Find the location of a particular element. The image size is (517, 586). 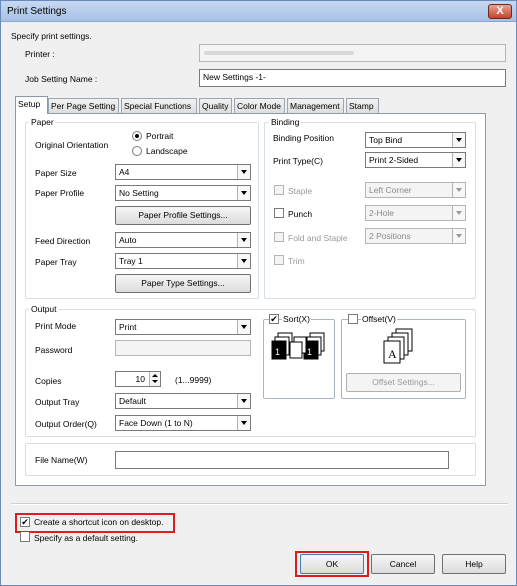

tab-special-functions: Special Functions is located at coordinates (159, 106).